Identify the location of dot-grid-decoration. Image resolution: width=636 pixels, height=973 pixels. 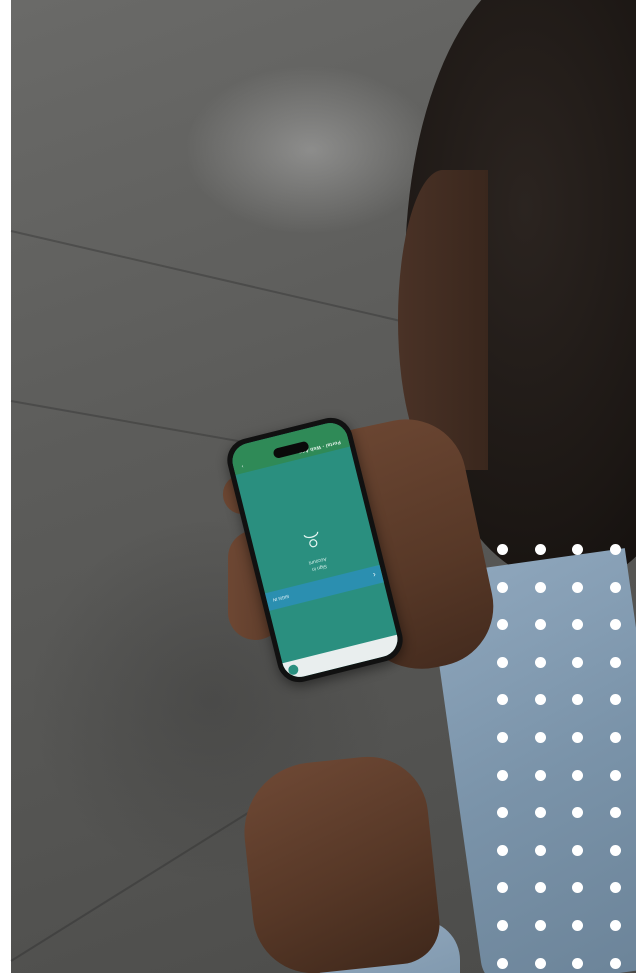
(566, 758).